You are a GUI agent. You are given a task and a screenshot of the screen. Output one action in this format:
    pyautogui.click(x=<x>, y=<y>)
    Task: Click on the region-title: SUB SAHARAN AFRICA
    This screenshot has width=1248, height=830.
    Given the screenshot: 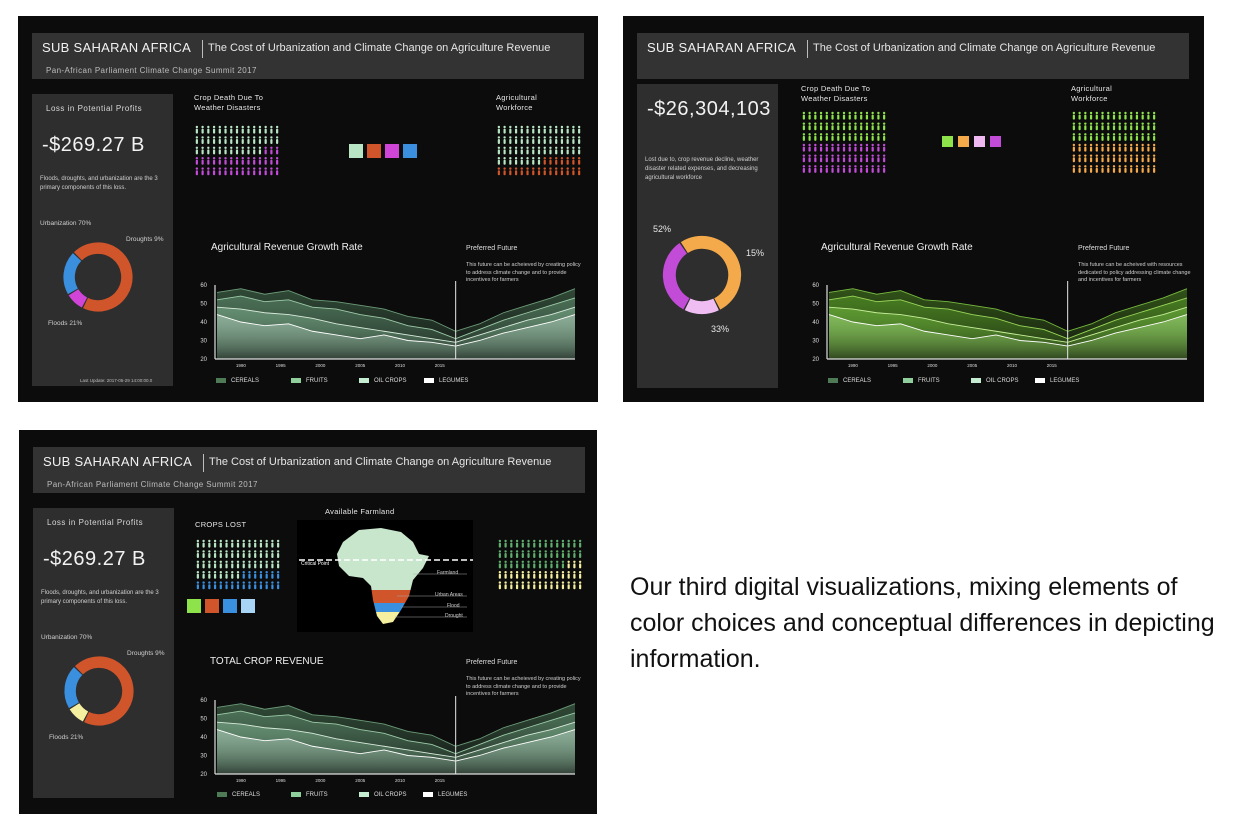 What is the action you would take?
    pyautogui.click(x=118, y=461)
    